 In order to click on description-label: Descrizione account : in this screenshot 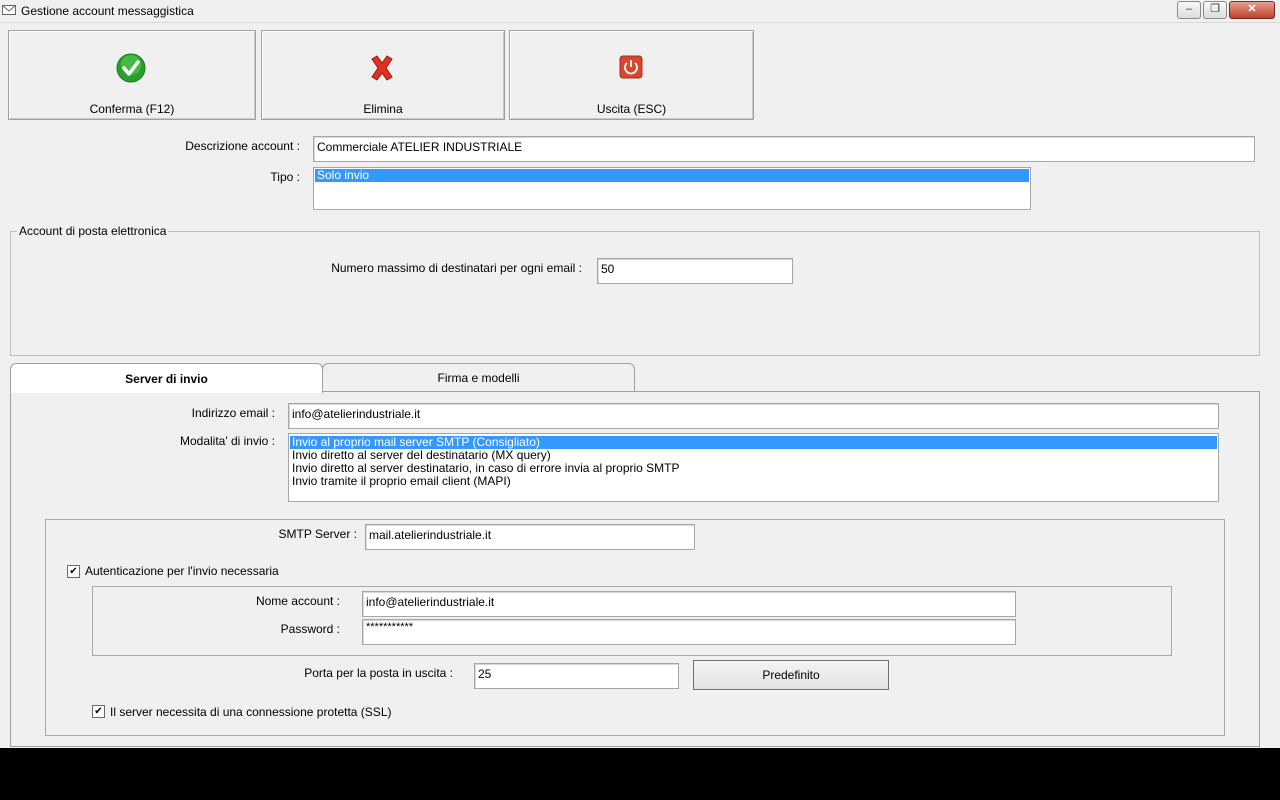, I will do `click(242, 146)`.